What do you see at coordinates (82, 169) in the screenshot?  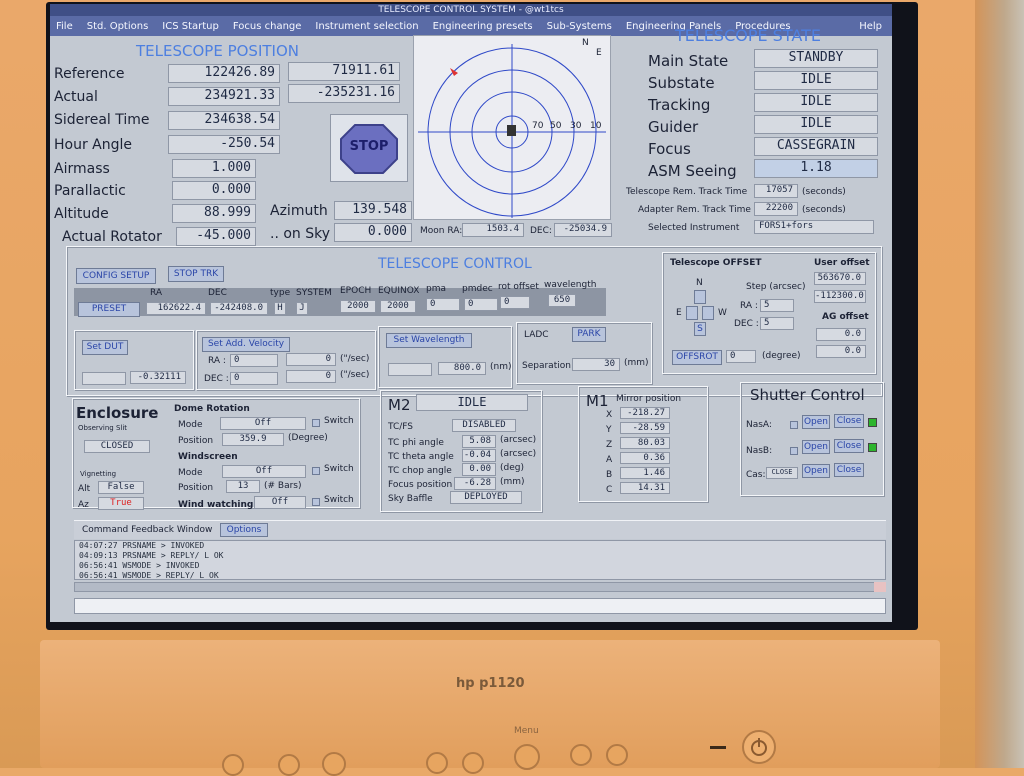 I see `airmass-label: Airmass` at bounding box center [82, 169].